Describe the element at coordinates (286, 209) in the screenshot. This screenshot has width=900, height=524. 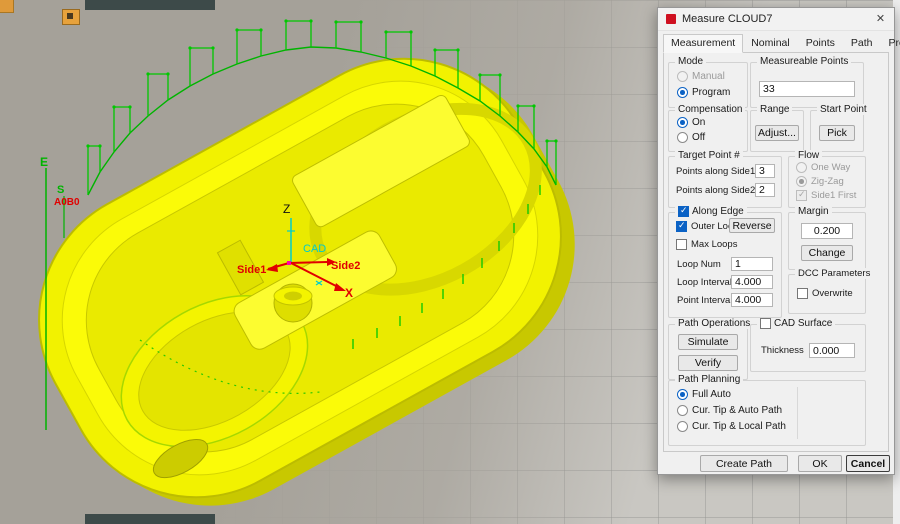
I see `label-z-axis: Z` at that location.